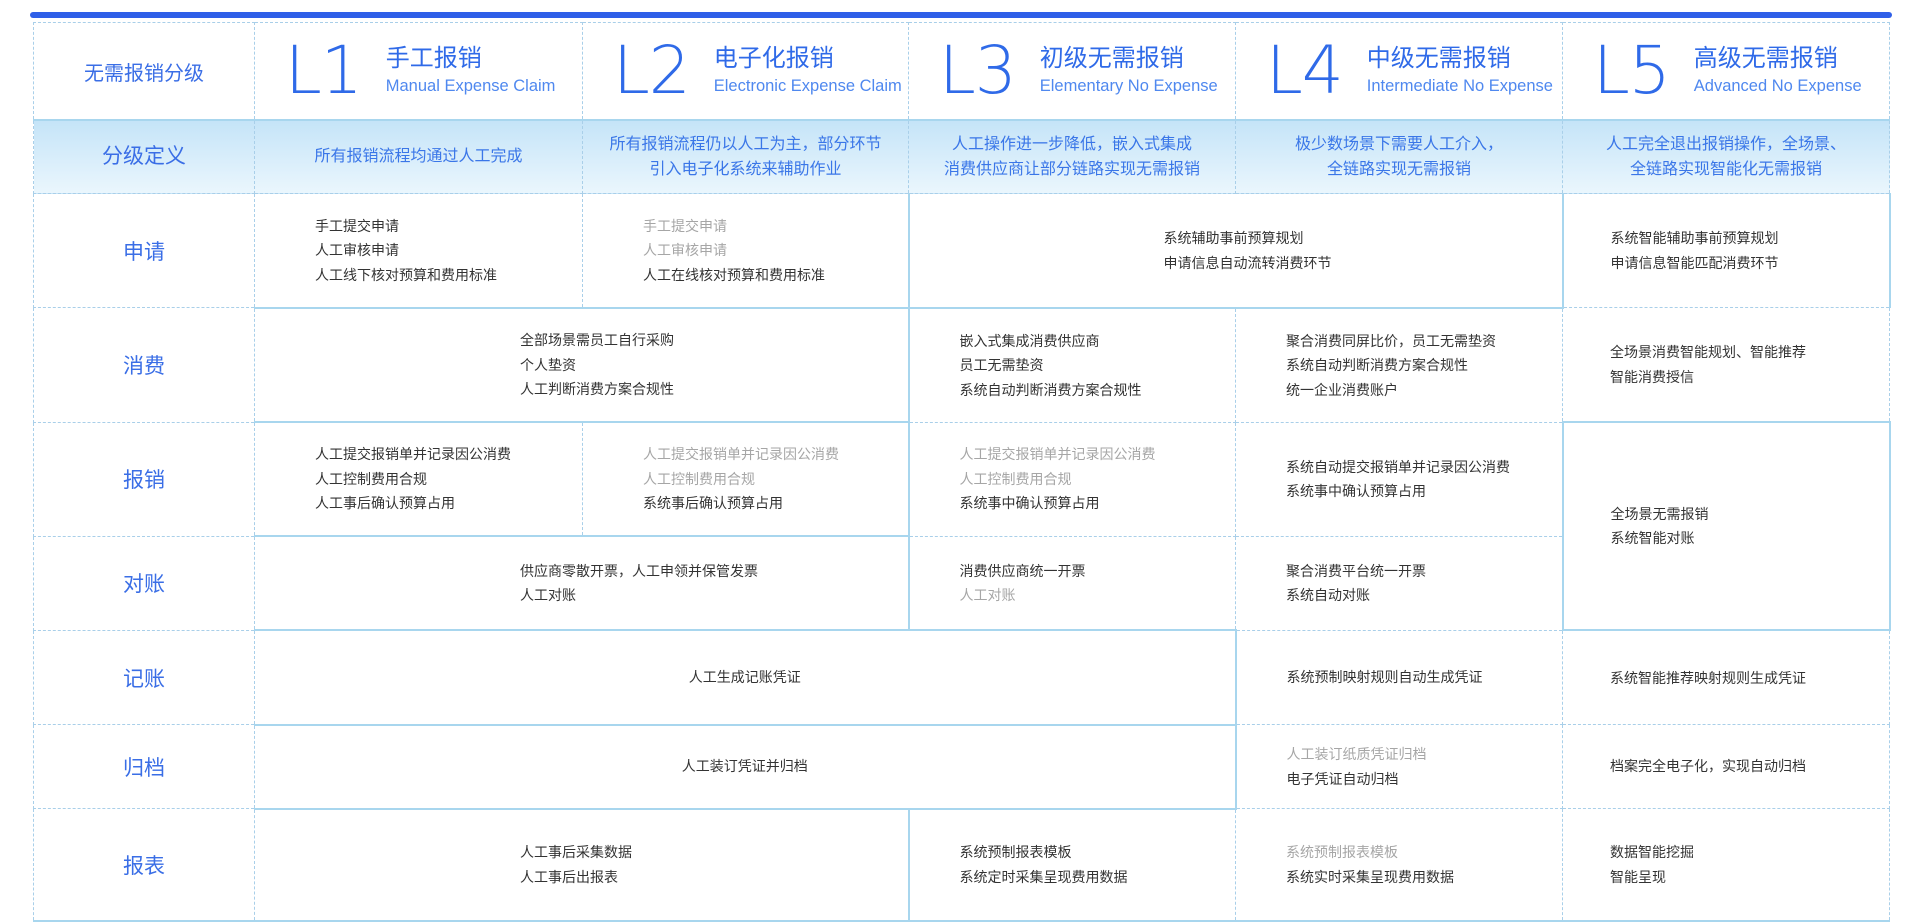 The image size is (1920, 922). Describe the element at coordinates (406, 274) in the screenshot. I see `cell-line: 人工线下核对预算和费用标准` at that location.